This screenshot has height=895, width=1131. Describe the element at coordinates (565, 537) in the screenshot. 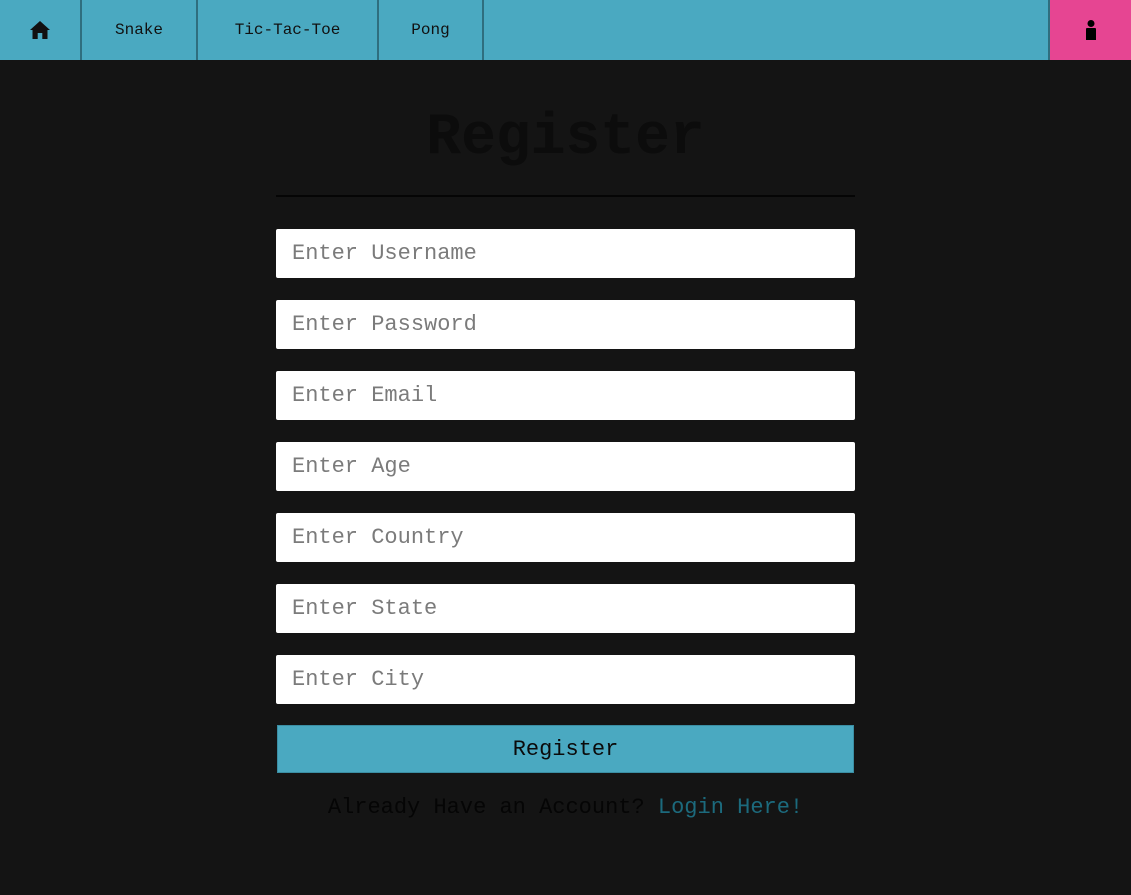

I see `country-input` at that location.